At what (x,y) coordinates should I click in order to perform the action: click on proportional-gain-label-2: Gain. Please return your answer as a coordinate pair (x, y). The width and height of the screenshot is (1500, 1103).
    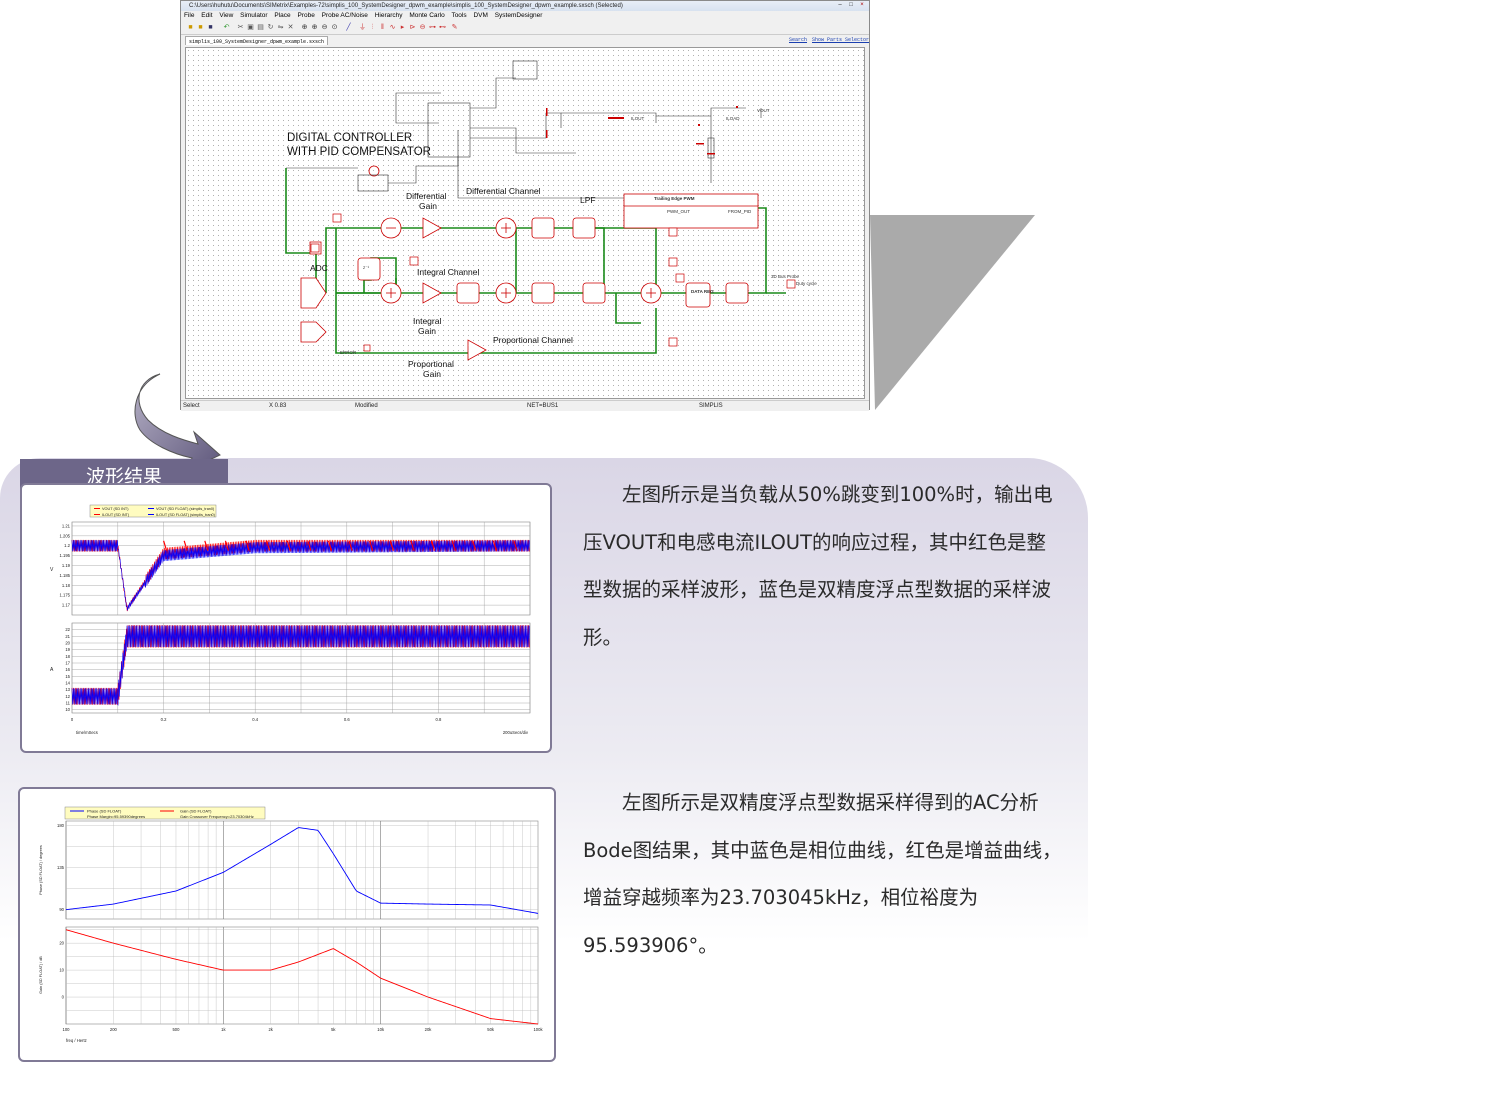
    Looking at the image, I should click on (432, 374).